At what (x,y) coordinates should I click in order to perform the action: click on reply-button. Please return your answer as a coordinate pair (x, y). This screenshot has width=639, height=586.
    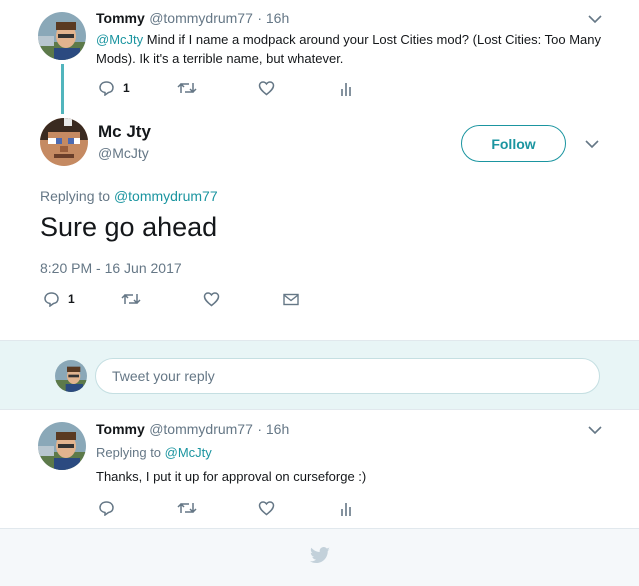
    Looking at the image, I should click on (106, 508).